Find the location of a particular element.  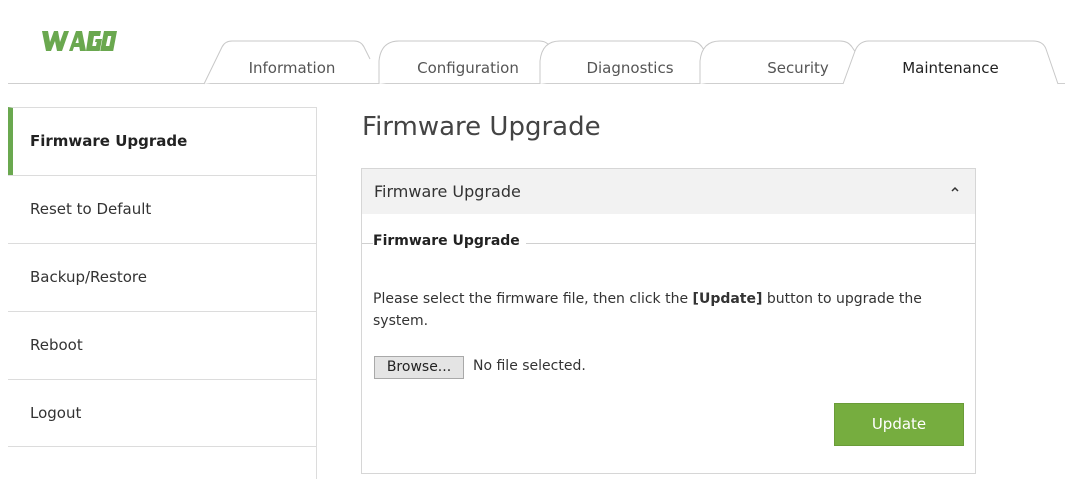

instruction-update-keyword: [Update] is located at coordinates (727, 299).